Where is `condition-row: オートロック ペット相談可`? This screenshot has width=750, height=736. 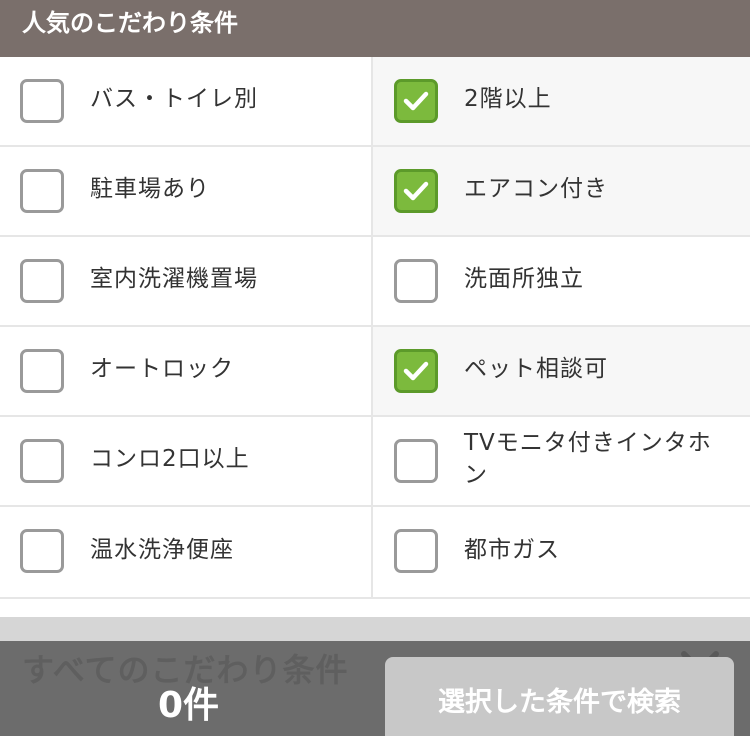
condition-row: オートロック ペット相談可 is located at coordinates (375, 372).